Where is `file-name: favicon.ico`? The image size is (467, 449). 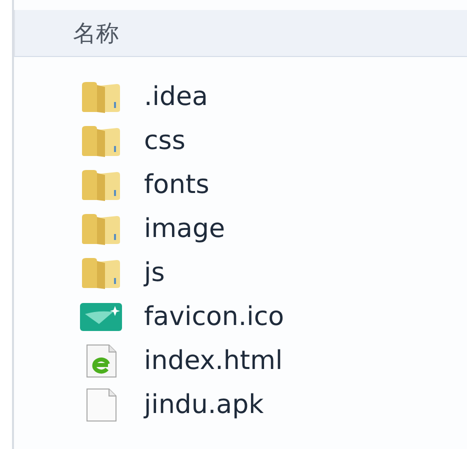 file-name: favicon.ico is located at coordinates (214, 317).